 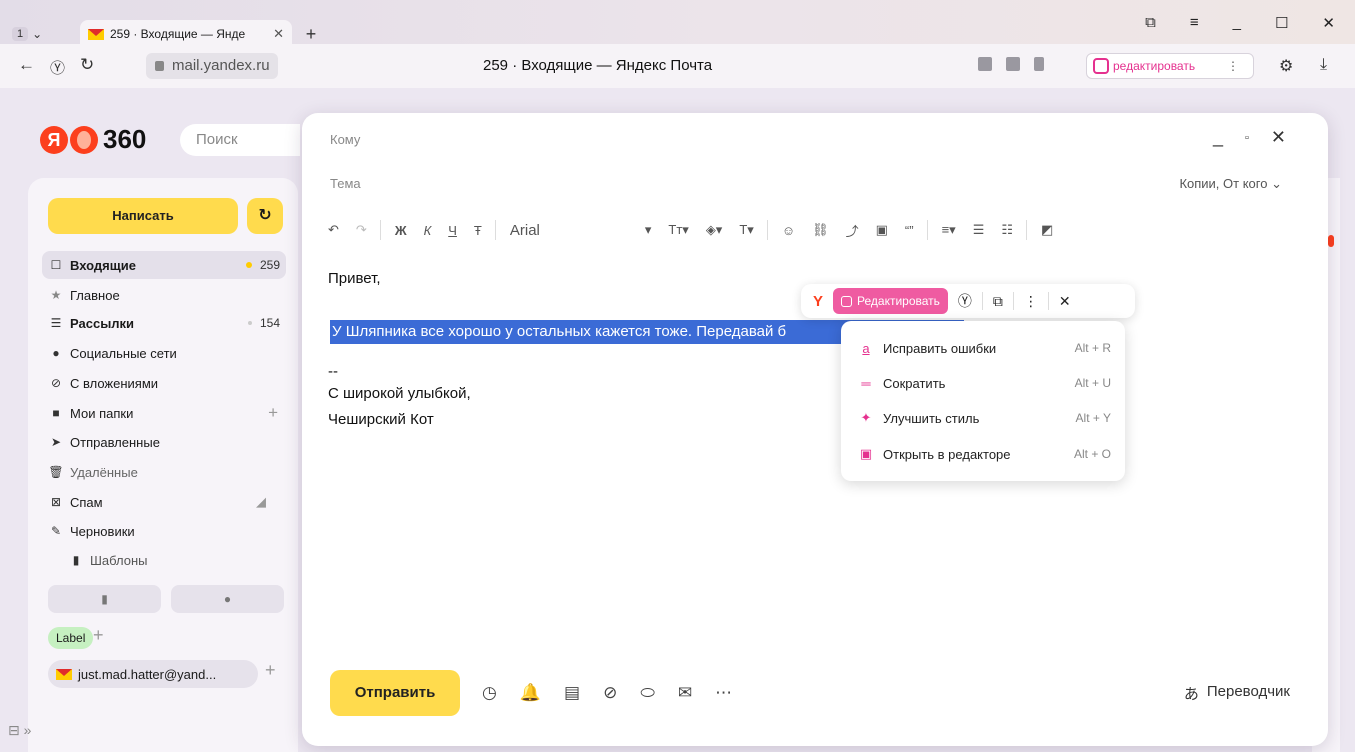 What do you see at coordinates (949, 230) in the screenshot?
I see `align-icon: ≡▾` at bounding box center [949, 230].